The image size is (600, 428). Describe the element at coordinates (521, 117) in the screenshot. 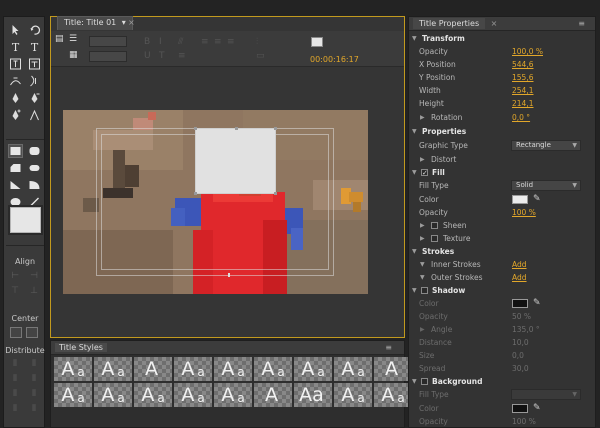

I see `rotation-value: 0,0 °` at that location.